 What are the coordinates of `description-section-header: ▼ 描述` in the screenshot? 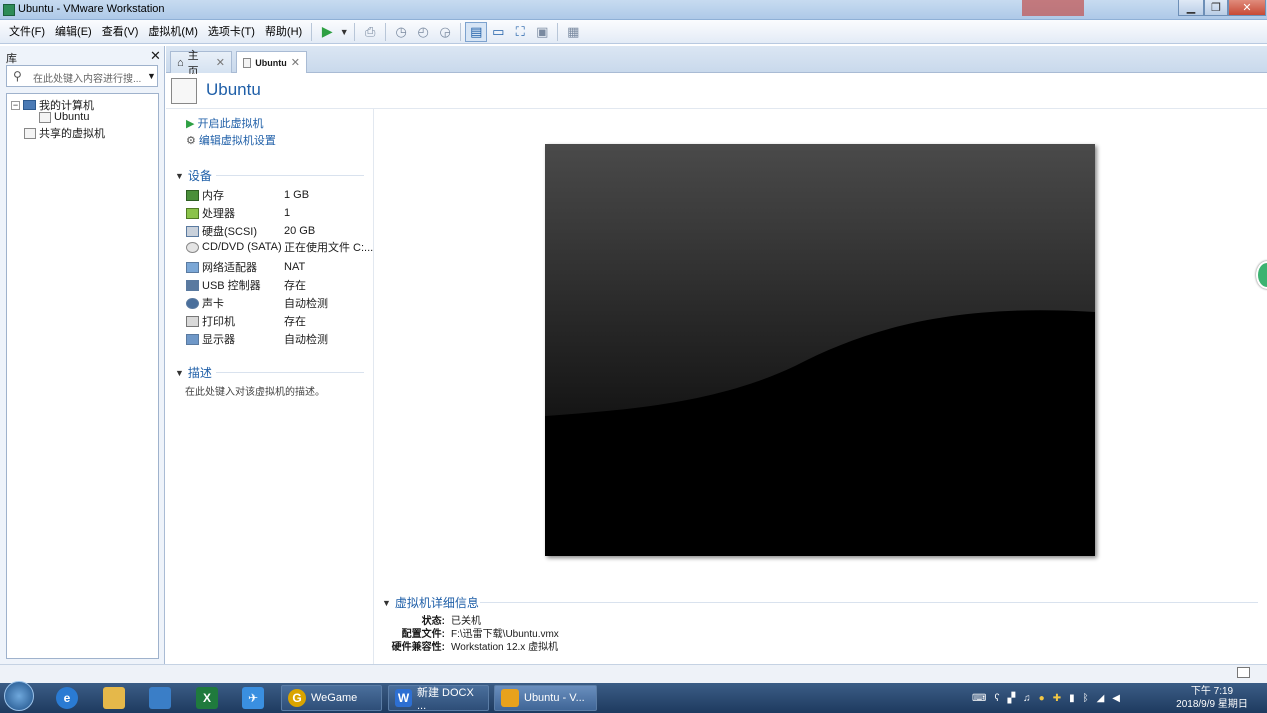 It's located at (193, 372).